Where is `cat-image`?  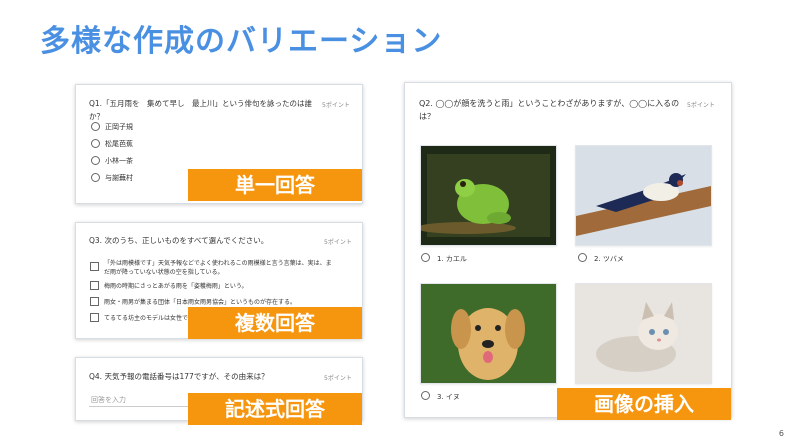 cat-image is located at coordinates (643, 333).